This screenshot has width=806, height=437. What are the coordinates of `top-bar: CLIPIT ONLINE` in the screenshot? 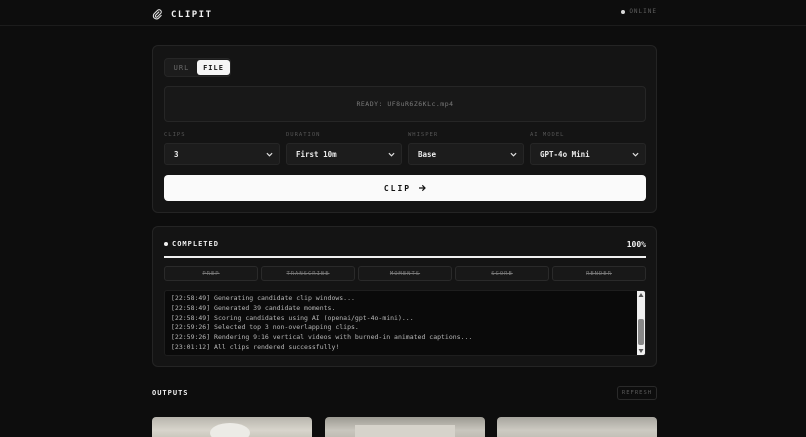 It's located at (403, 13).